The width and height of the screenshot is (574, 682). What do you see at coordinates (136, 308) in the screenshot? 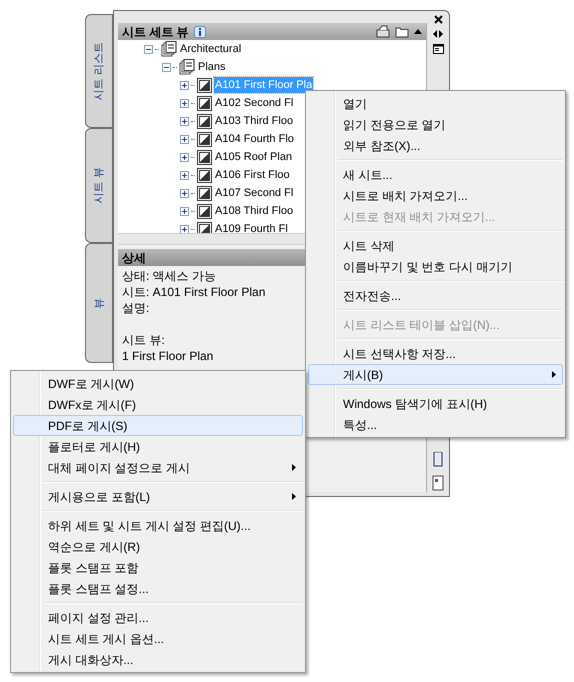
I see `detail-line: 설명:` at bounding box center [136, 308].